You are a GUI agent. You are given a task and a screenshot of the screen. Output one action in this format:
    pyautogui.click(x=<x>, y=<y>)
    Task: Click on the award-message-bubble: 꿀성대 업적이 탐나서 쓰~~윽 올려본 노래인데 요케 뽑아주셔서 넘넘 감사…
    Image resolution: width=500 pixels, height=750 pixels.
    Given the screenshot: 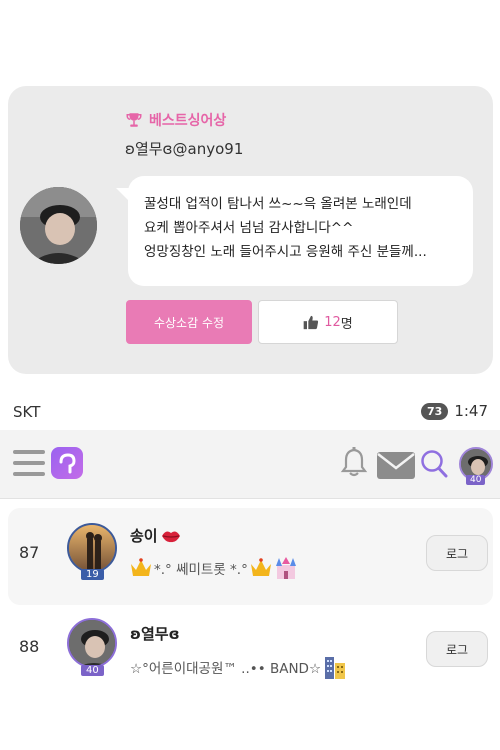 What is the action you would take?
    pyautogui.click(x=294, y=231)
    